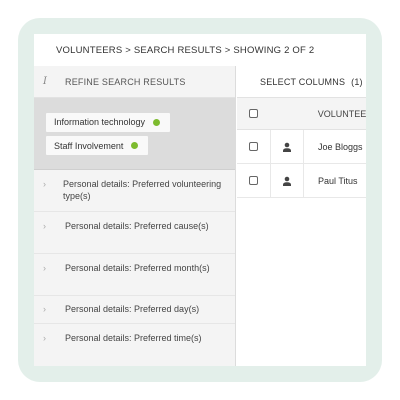 This screenshot has width=400, height=400. I want to click on active-filters: Information technology Staff Involvement, so click(134, 134).